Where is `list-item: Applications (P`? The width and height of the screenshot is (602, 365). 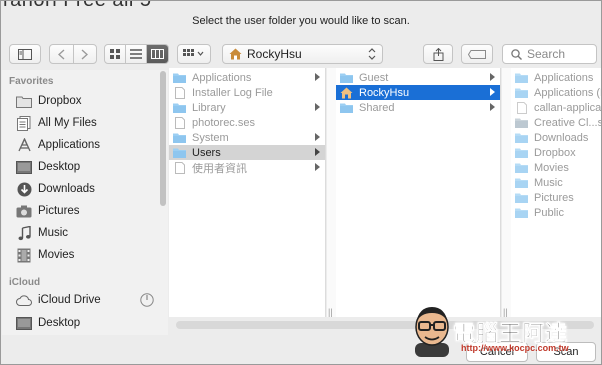 list-item: Applications (P is located at coordinates (556, 92).